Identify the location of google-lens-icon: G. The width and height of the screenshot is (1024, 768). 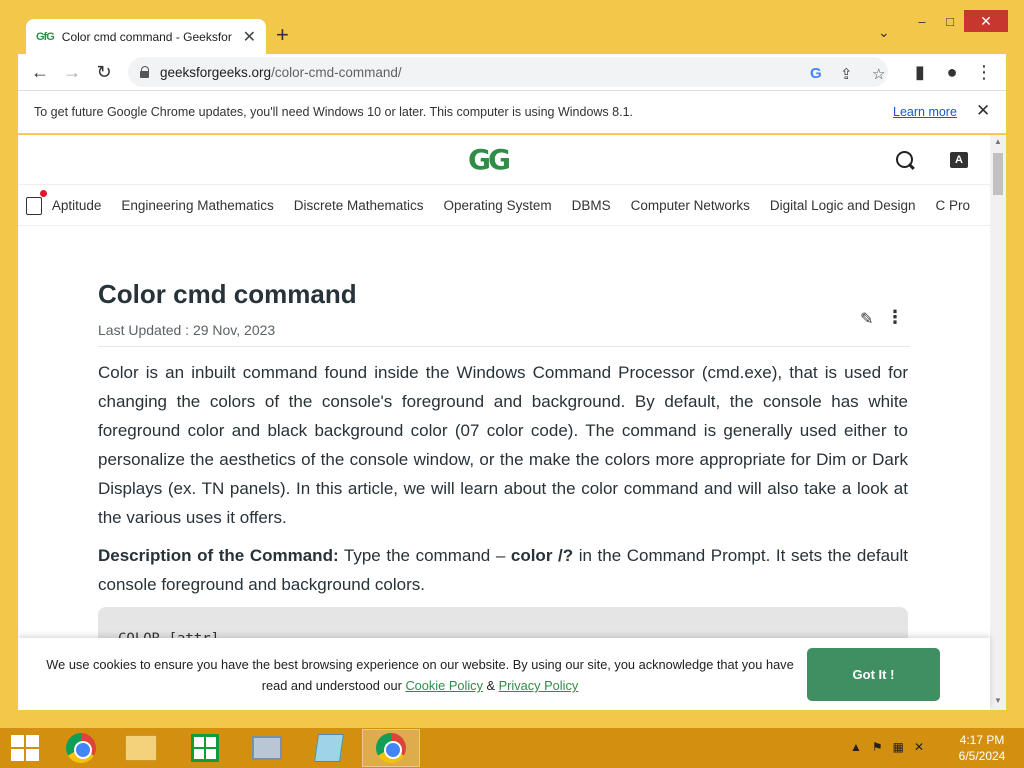
(816, 73).